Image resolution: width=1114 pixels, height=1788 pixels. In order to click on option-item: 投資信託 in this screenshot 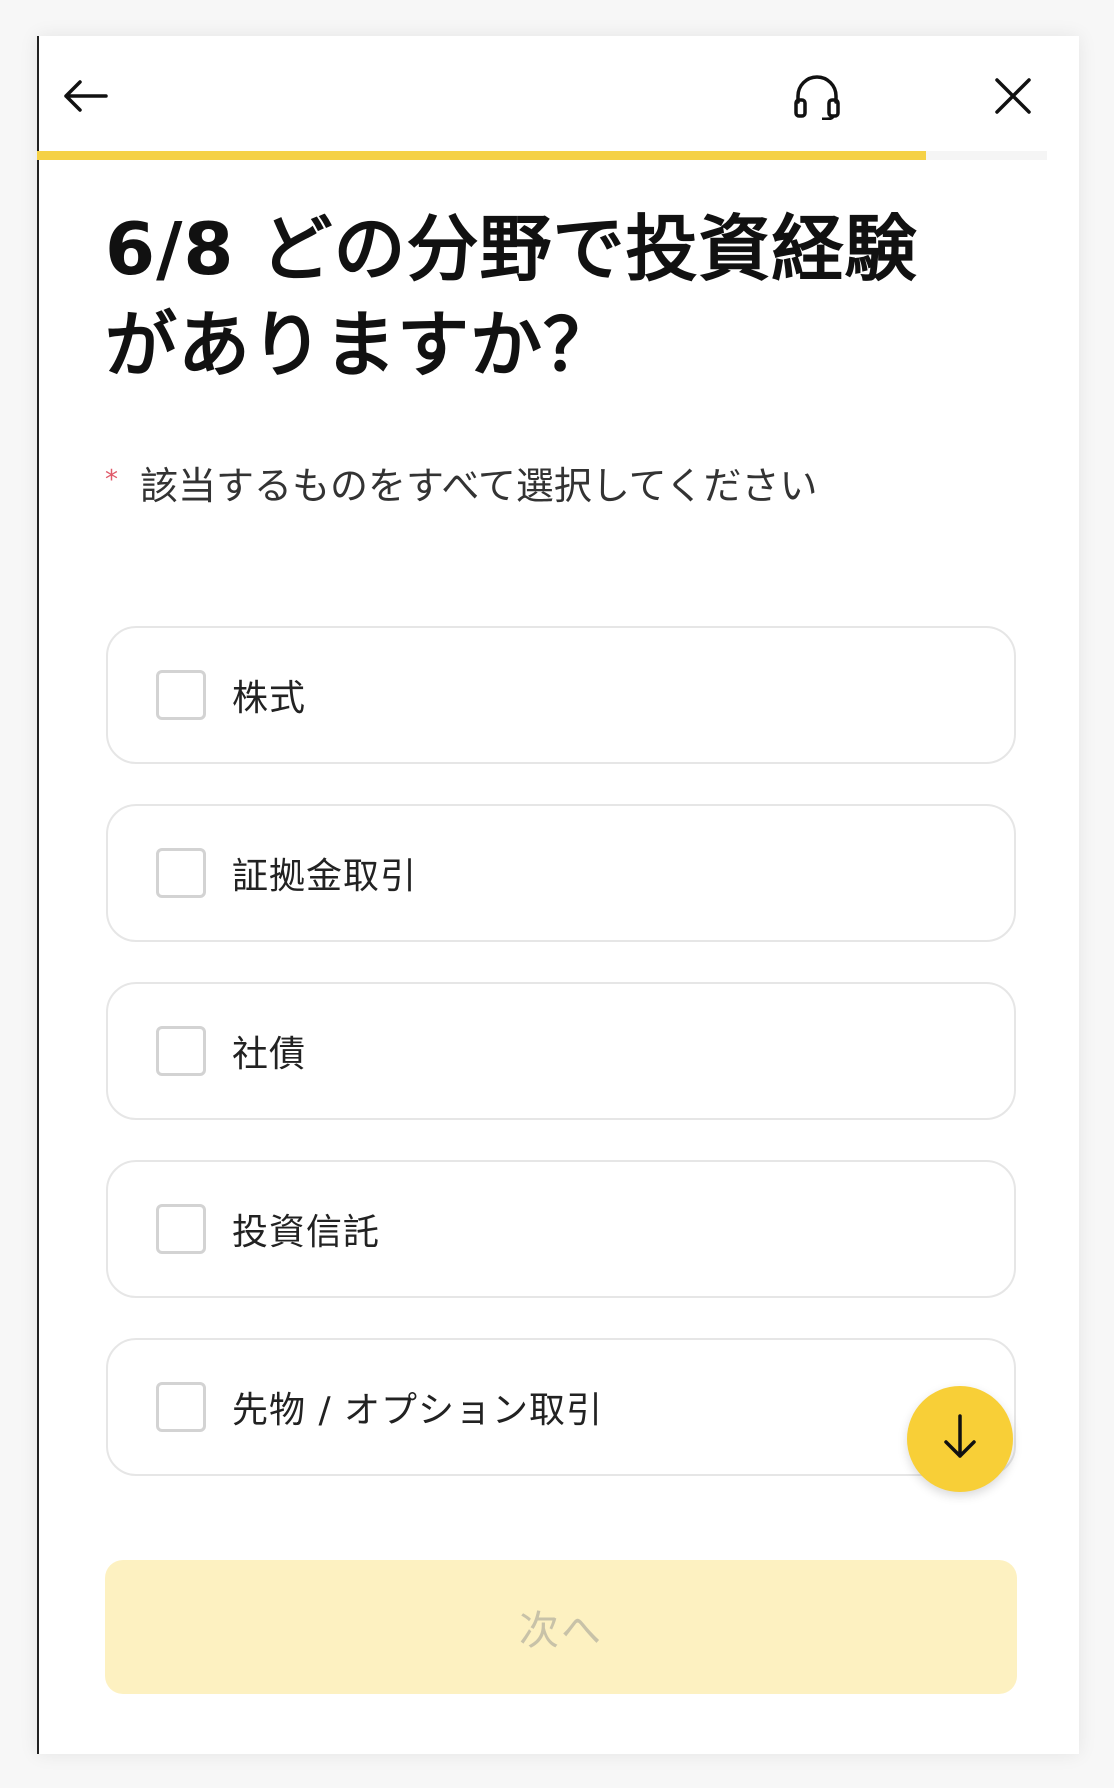, I will do `click(561, 1229)`.